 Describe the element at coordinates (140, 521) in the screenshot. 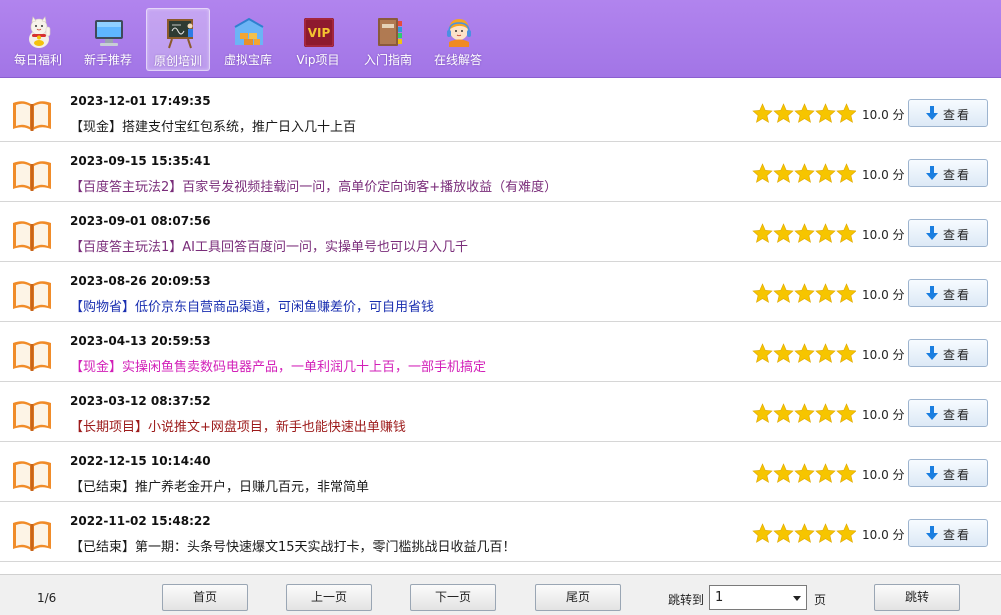

I see `item-date: 2022-11-02 15:48:22` at that location.